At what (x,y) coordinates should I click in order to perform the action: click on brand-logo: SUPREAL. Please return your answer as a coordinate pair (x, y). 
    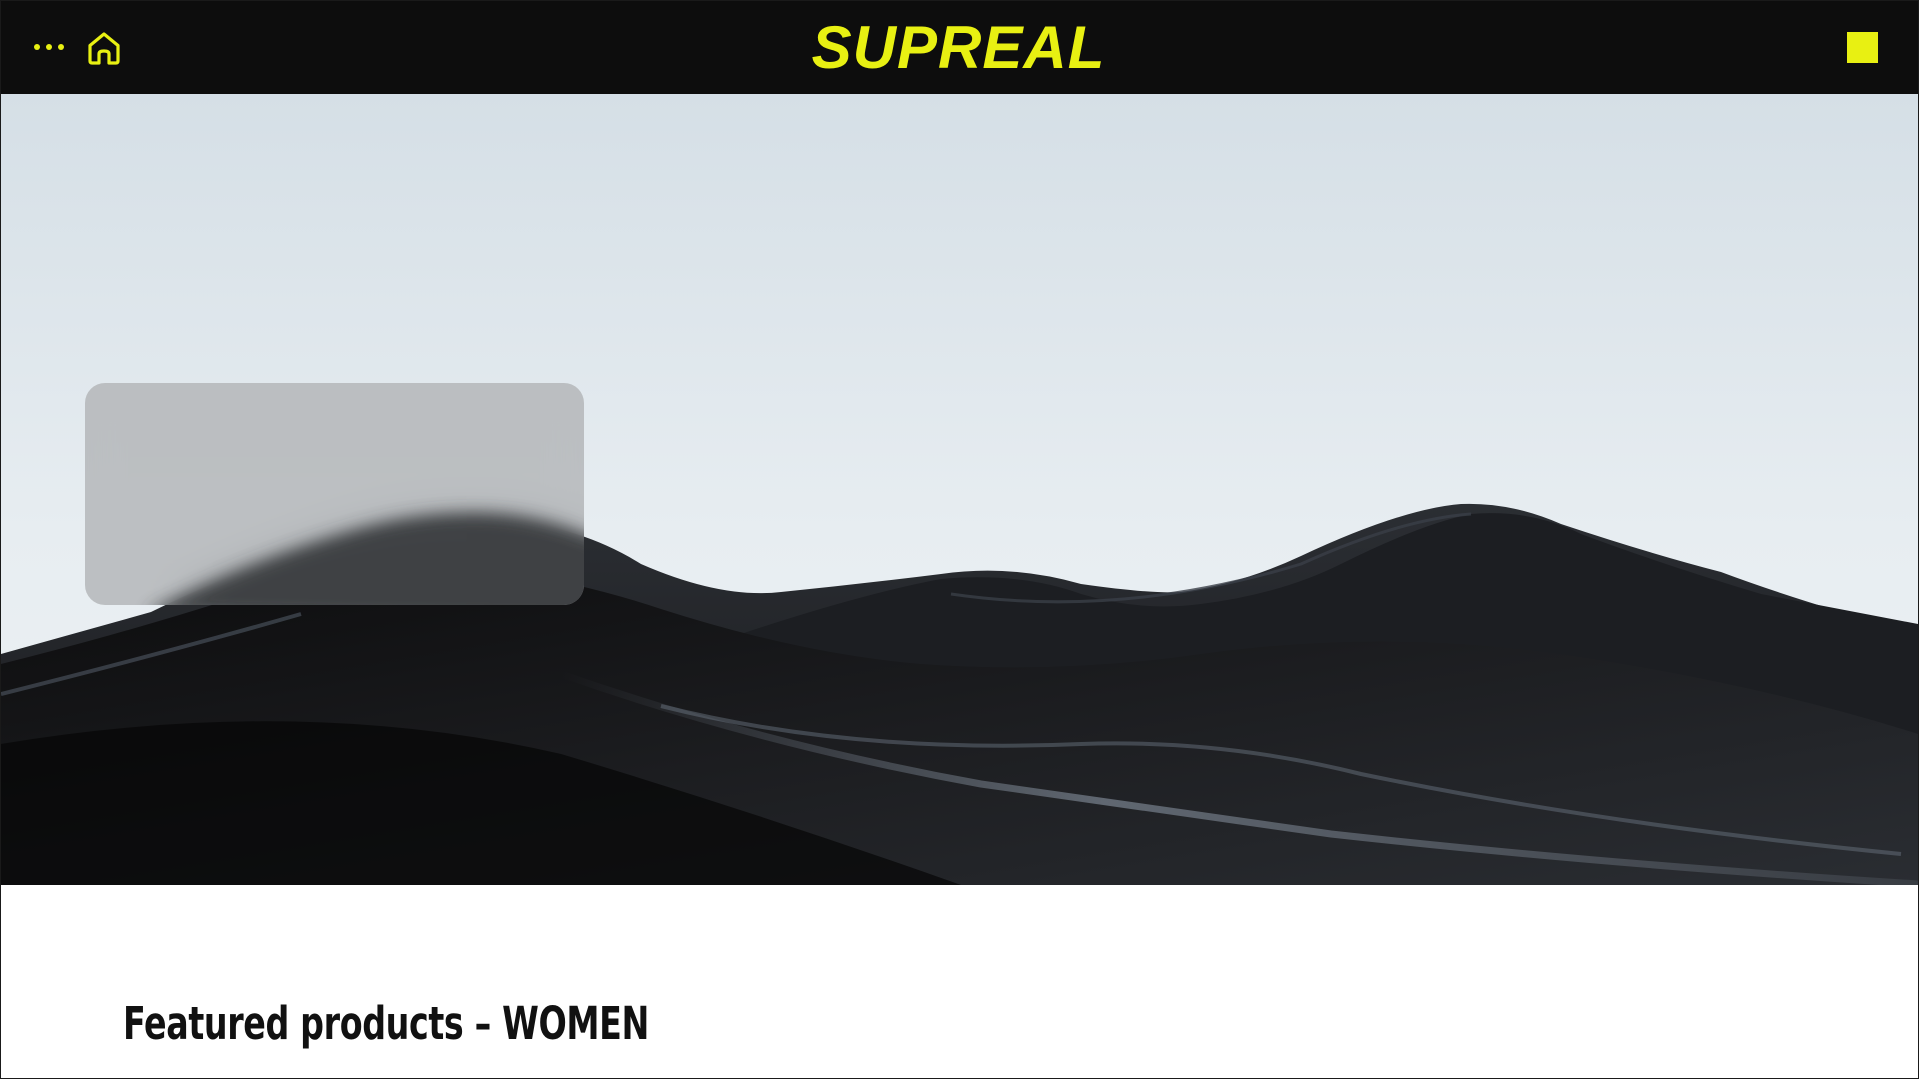
    Looking at the image, I should click on (959, 47).